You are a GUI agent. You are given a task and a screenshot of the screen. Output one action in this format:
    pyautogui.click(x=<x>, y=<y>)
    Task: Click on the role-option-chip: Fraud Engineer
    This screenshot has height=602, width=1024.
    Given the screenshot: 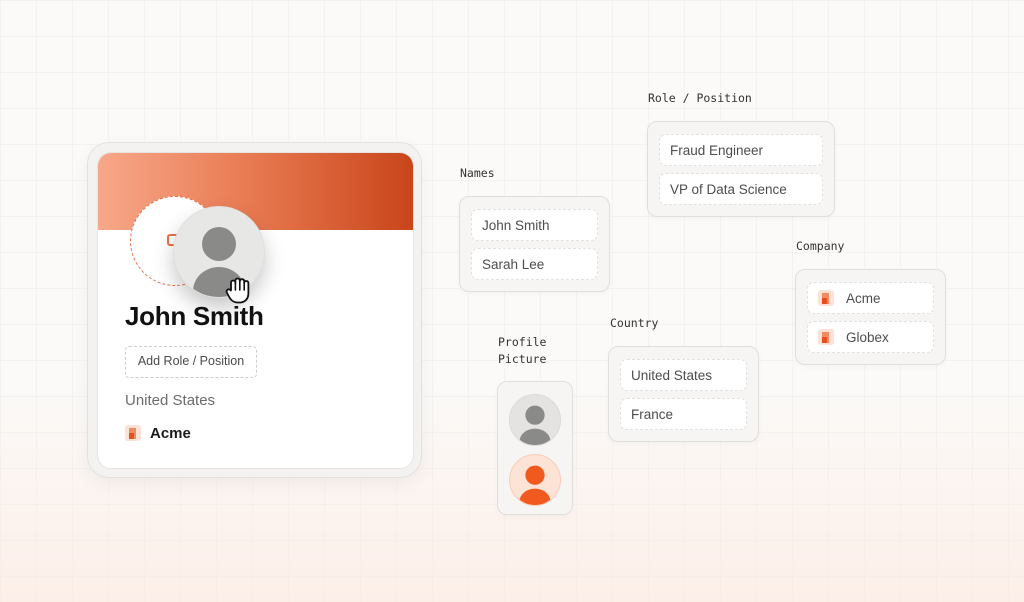 What is the action you would take?
    pyautogui.click(x=741, y=150)
    